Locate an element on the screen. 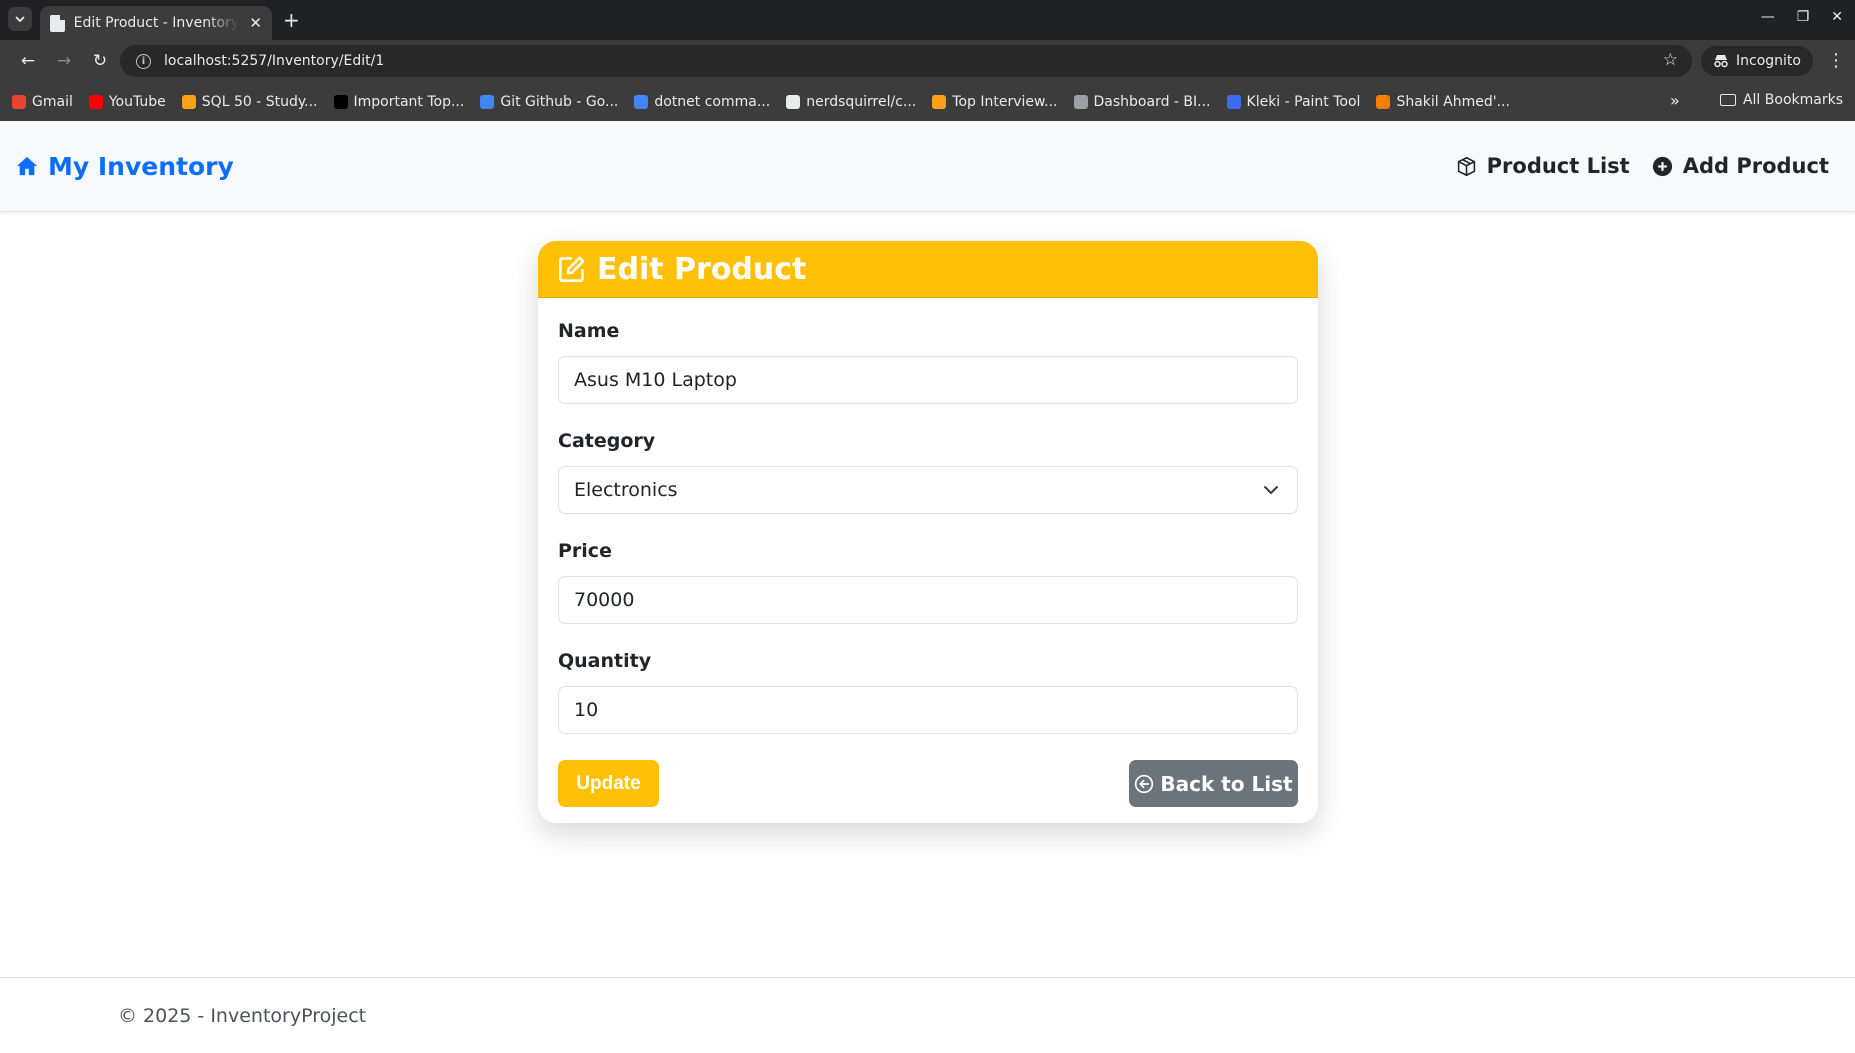  page-favicon-icon is located at coordinates (57, 23).